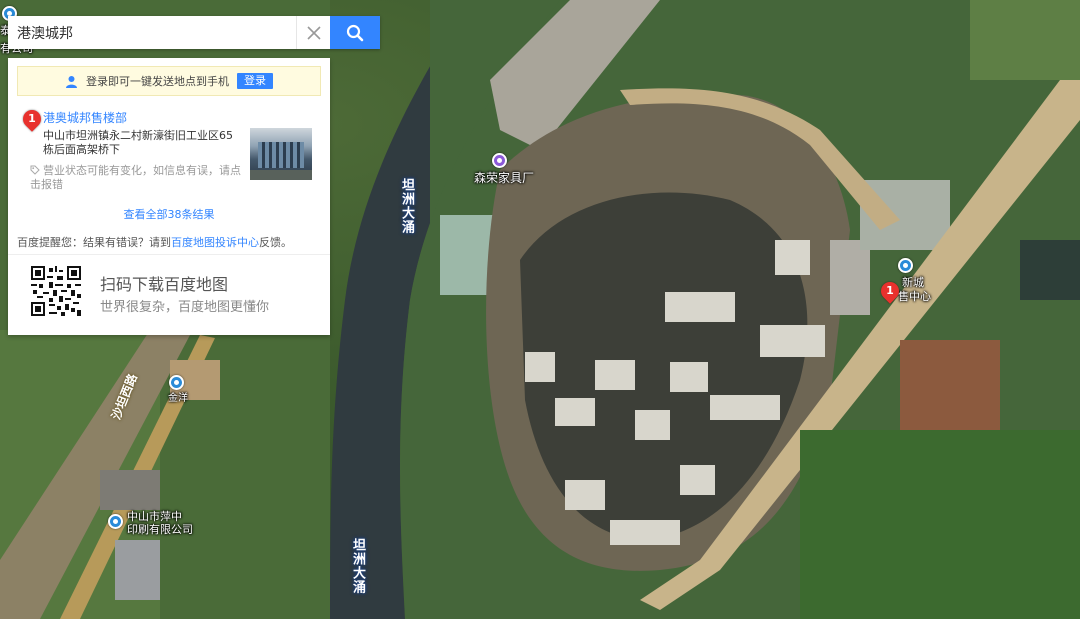 This screenshot has height=619, width=1080. I want to click on poi-printing-icon, so click(115, 521).